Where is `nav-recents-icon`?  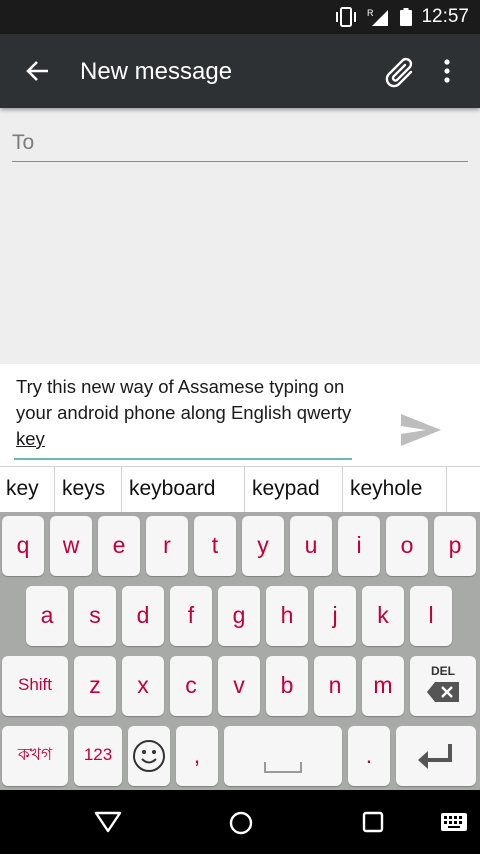 nav-recents-icon is located at coordinates (373, 822).